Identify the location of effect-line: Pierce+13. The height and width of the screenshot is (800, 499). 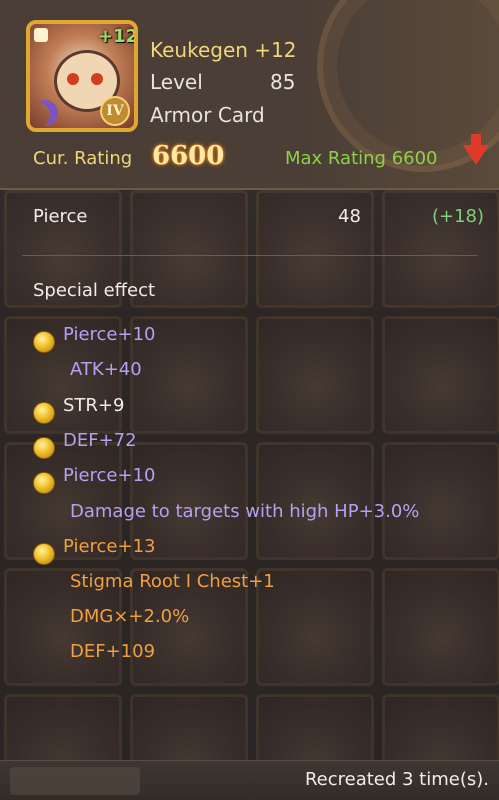
(109, 546).